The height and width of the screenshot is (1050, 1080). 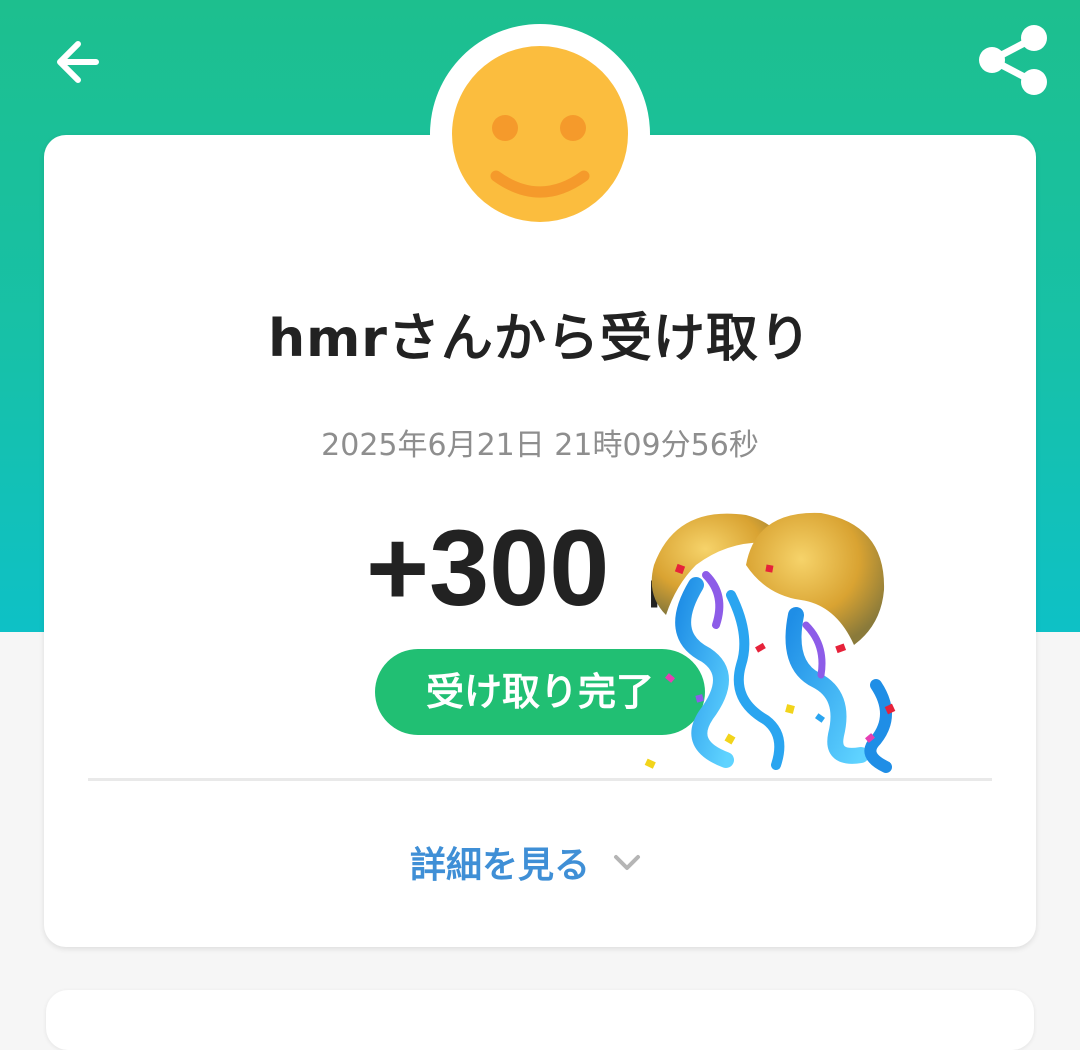 What do you see at coordinates (540, 339) in the screenshot?
I see `transaction-title: hmrさんから受け取り` at bounding box center [540, 339].